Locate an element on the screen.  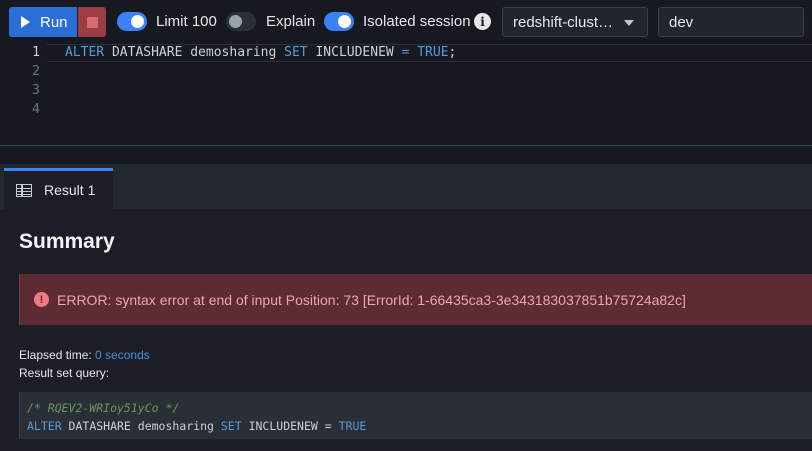
summary-title: Summary is located at coordinates (67, 241).